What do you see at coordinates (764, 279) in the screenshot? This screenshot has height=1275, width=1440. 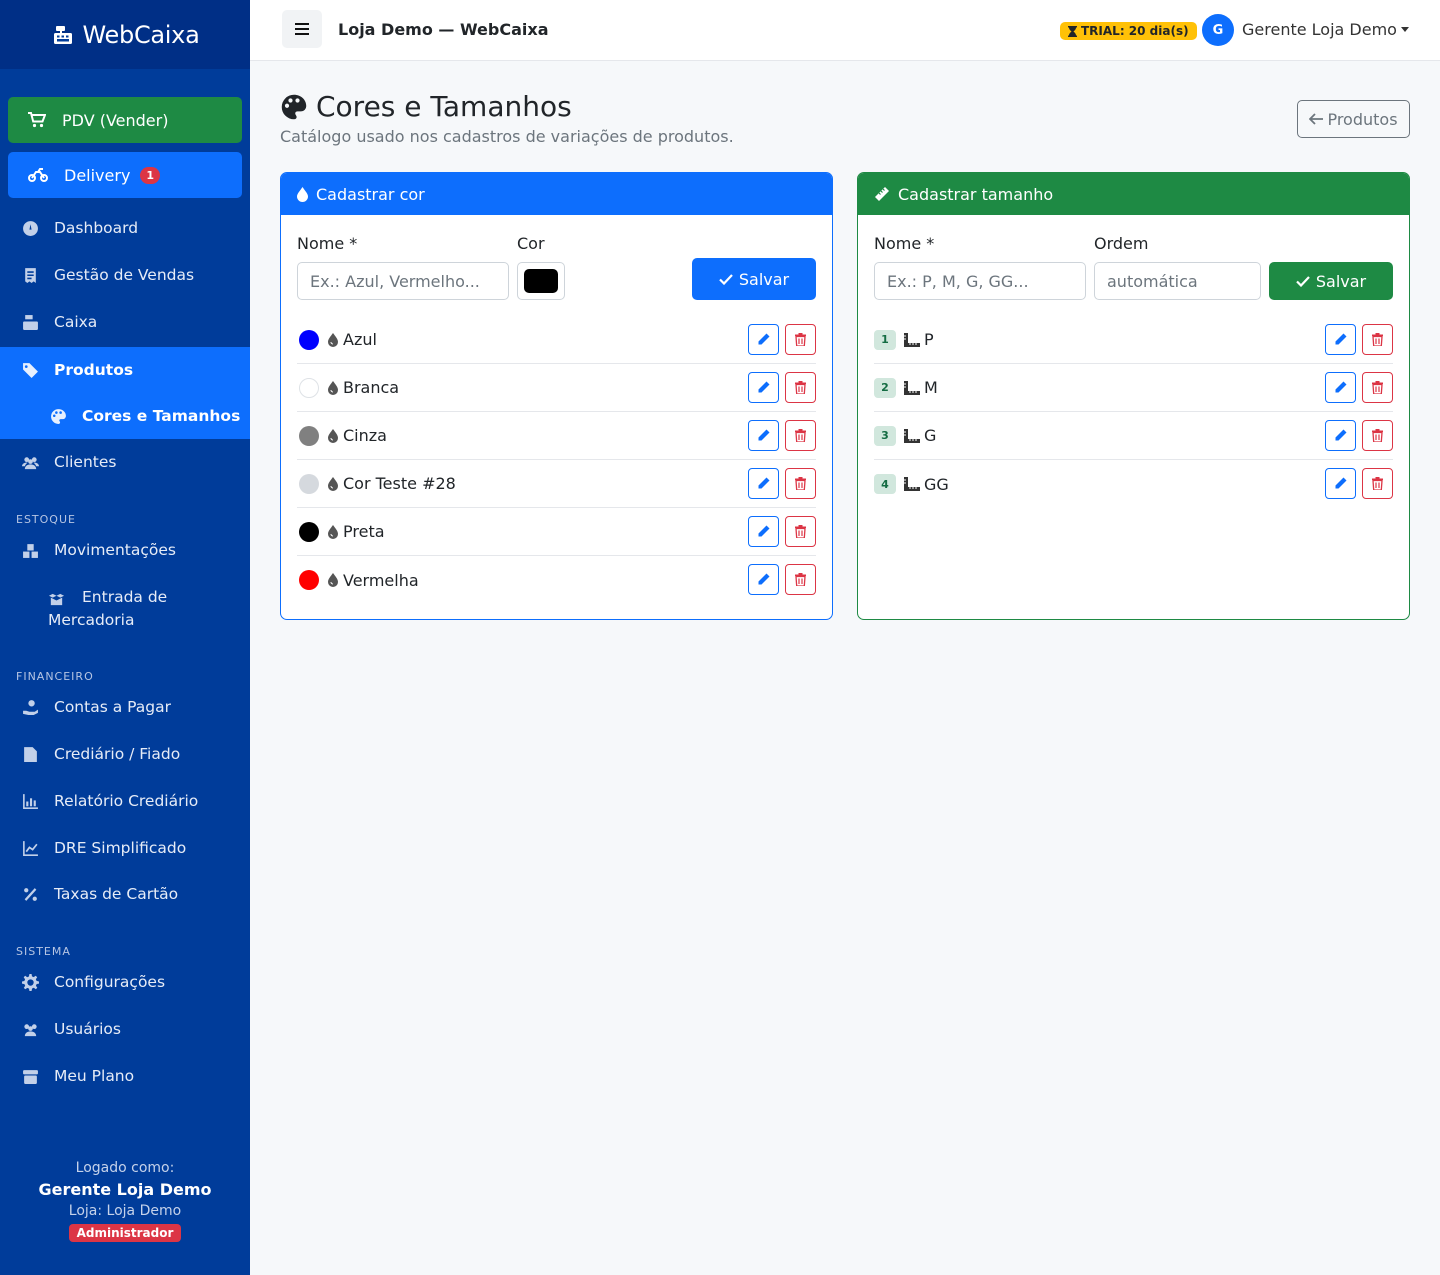 I see `save-color-label: Salvar` at bounding box center [764, 279].